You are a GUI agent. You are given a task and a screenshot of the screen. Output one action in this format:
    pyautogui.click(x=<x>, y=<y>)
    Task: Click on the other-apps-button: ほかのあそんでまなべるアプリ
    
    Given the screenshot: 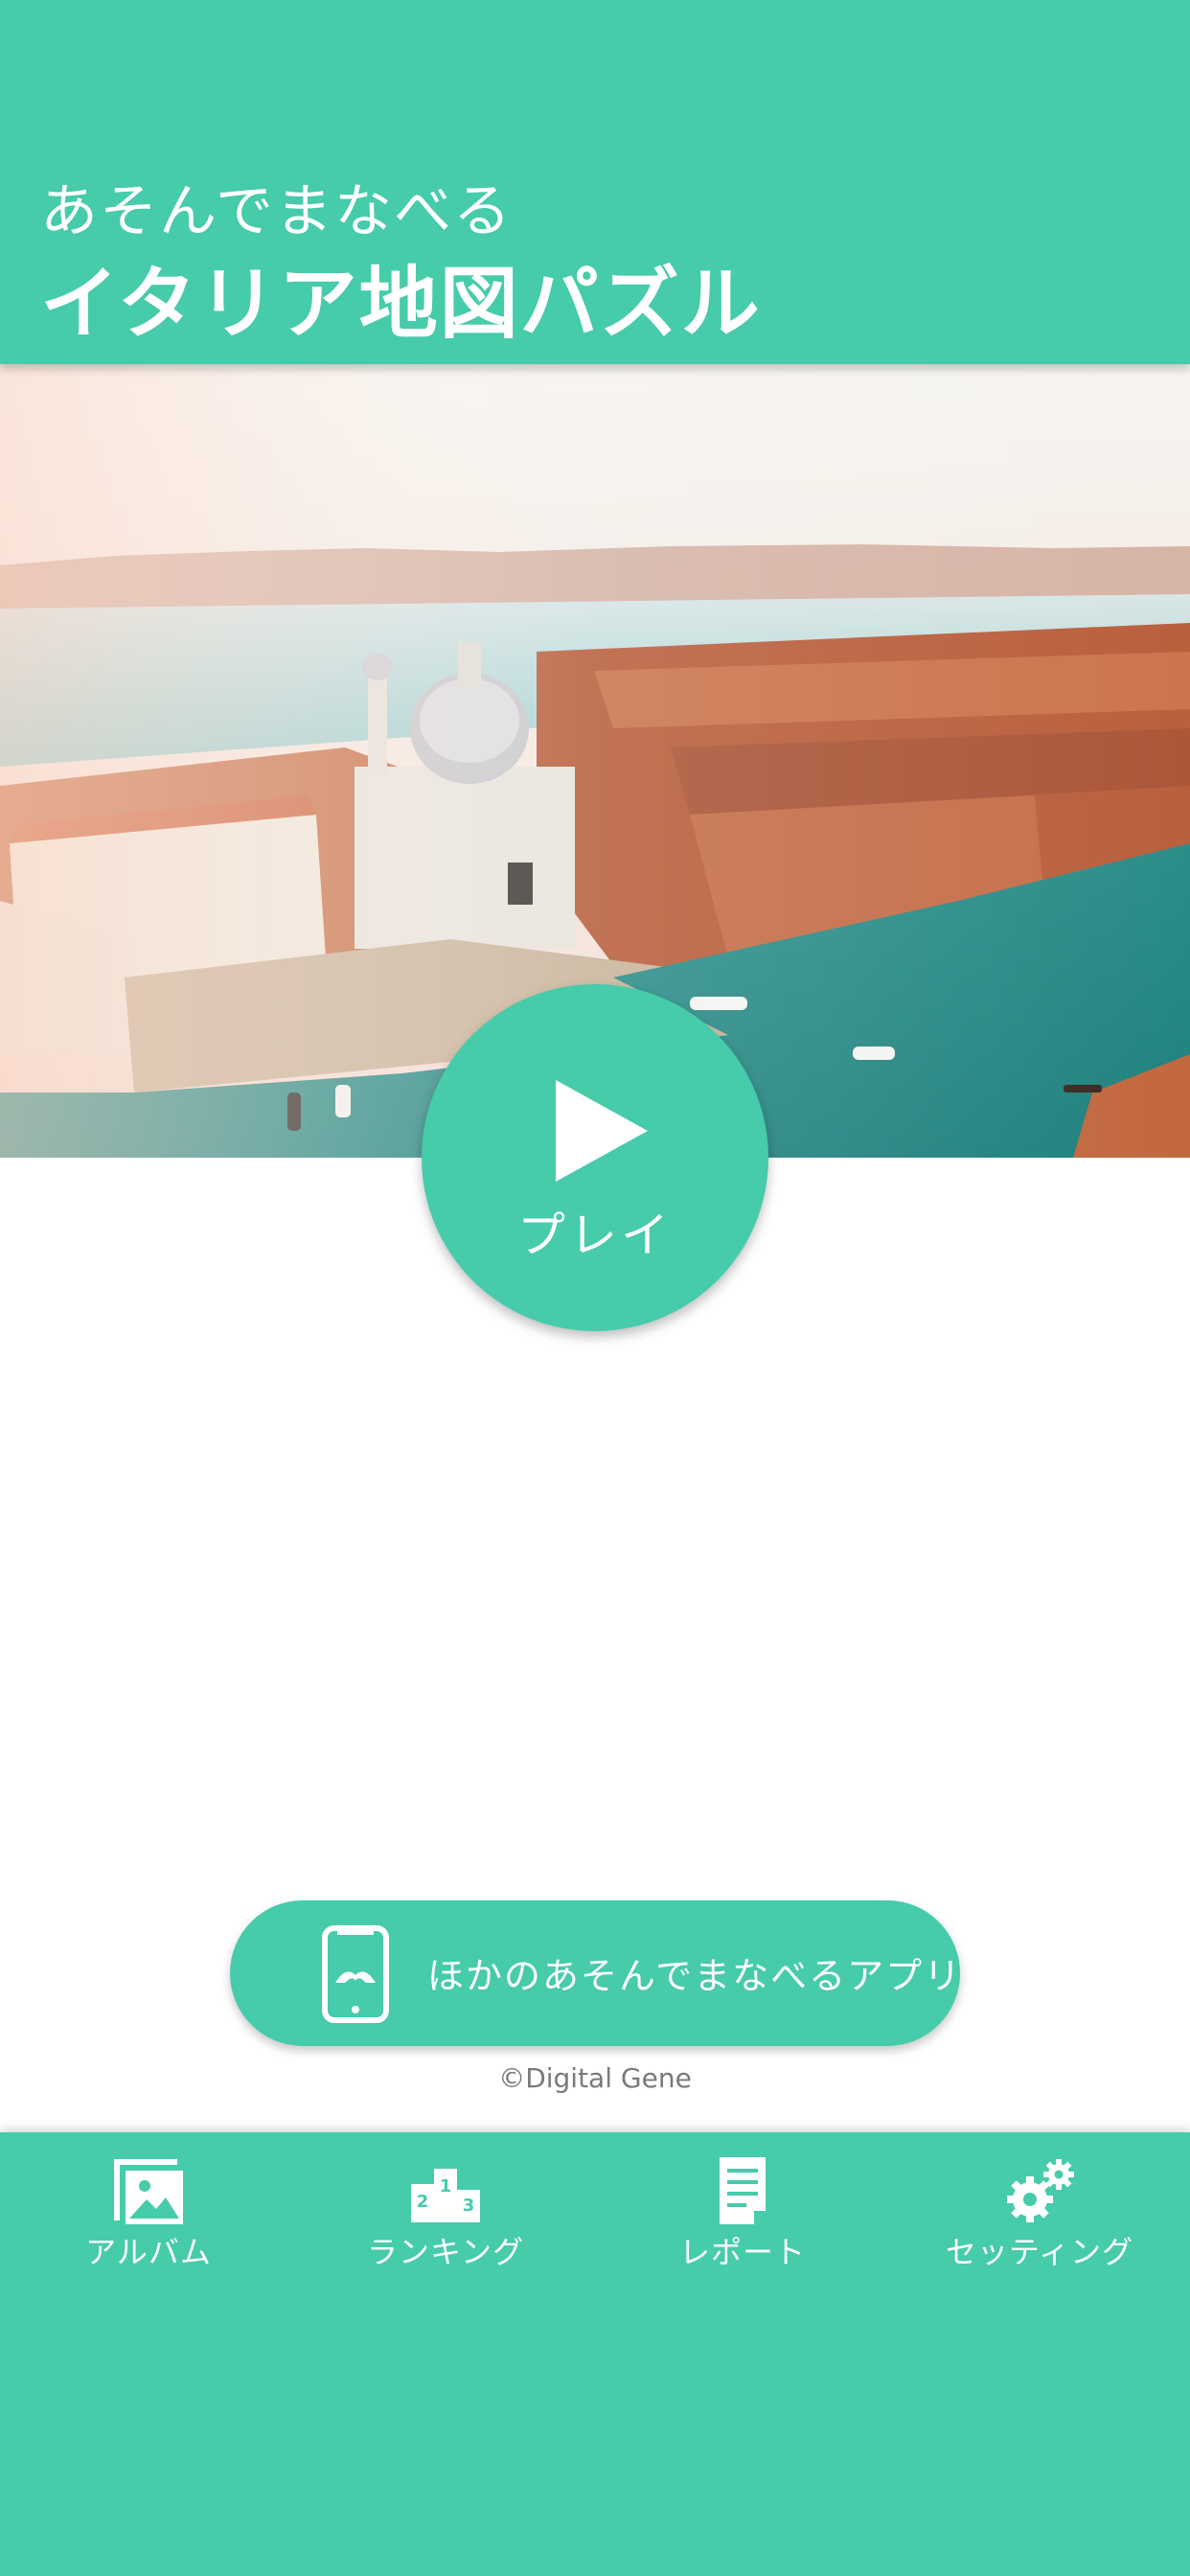 What is the action you would take?
    pyautogui.click(x=595, y=1973)
    